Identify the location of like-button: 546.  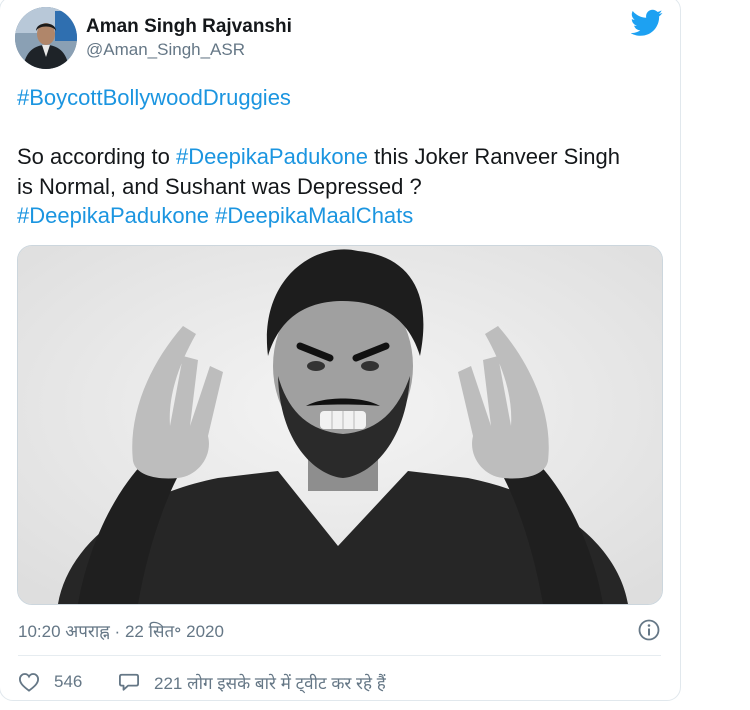
(50, 682).